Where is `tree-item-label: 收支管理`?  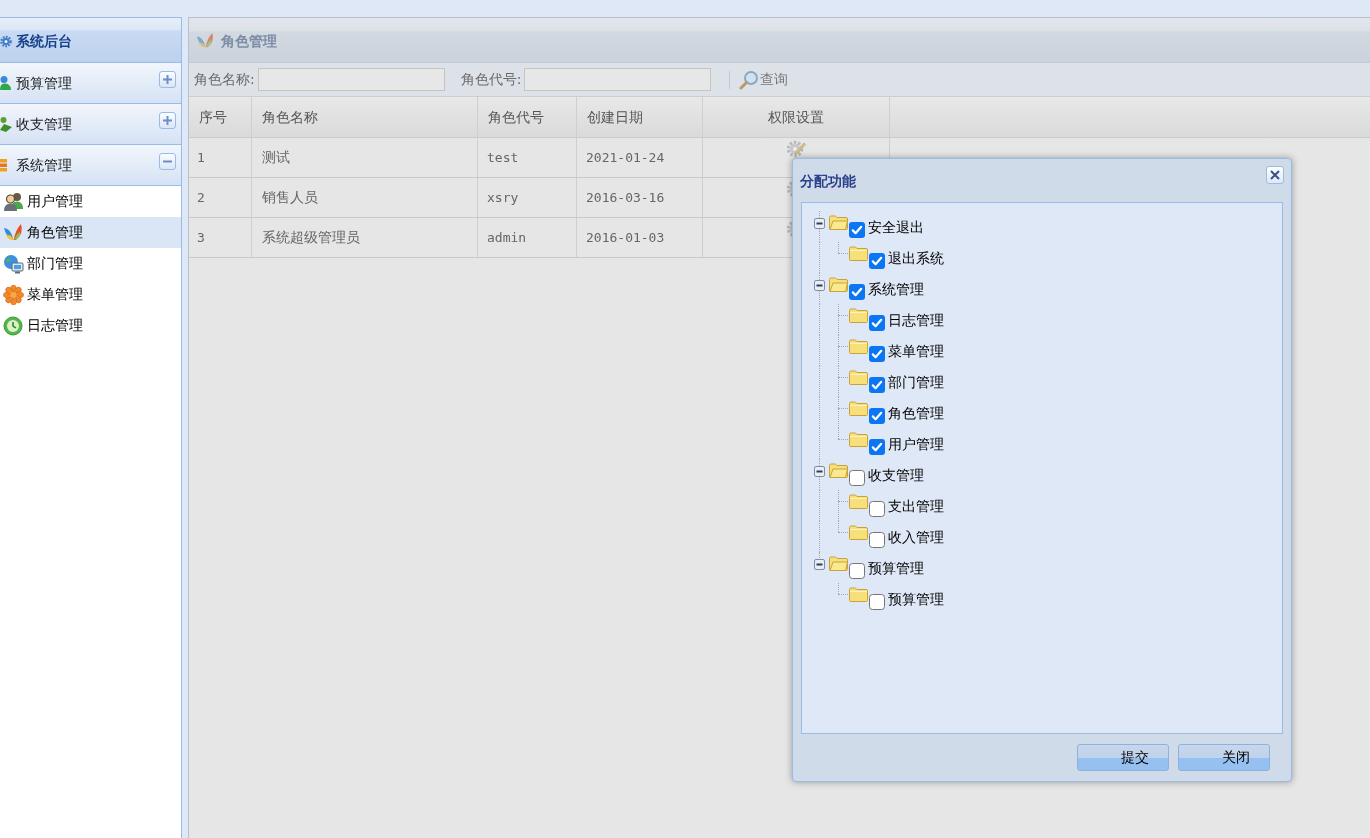
tree-item-label: 收支管理 is located at coordinates (896, 475).